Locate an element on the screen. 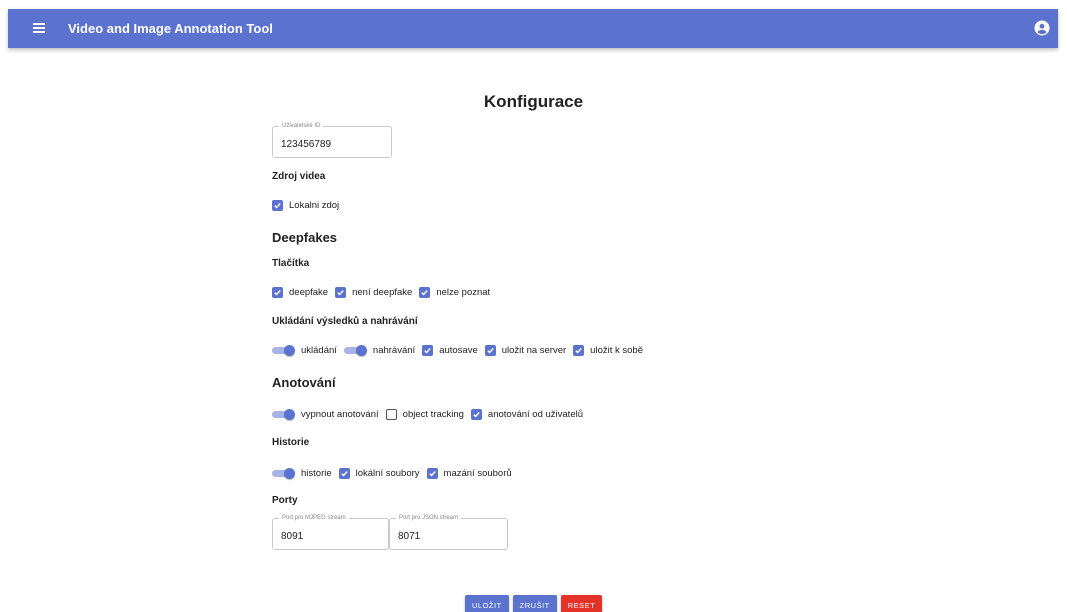  cancel-button: ZRUŠIT is located at coordinates (534, 603).